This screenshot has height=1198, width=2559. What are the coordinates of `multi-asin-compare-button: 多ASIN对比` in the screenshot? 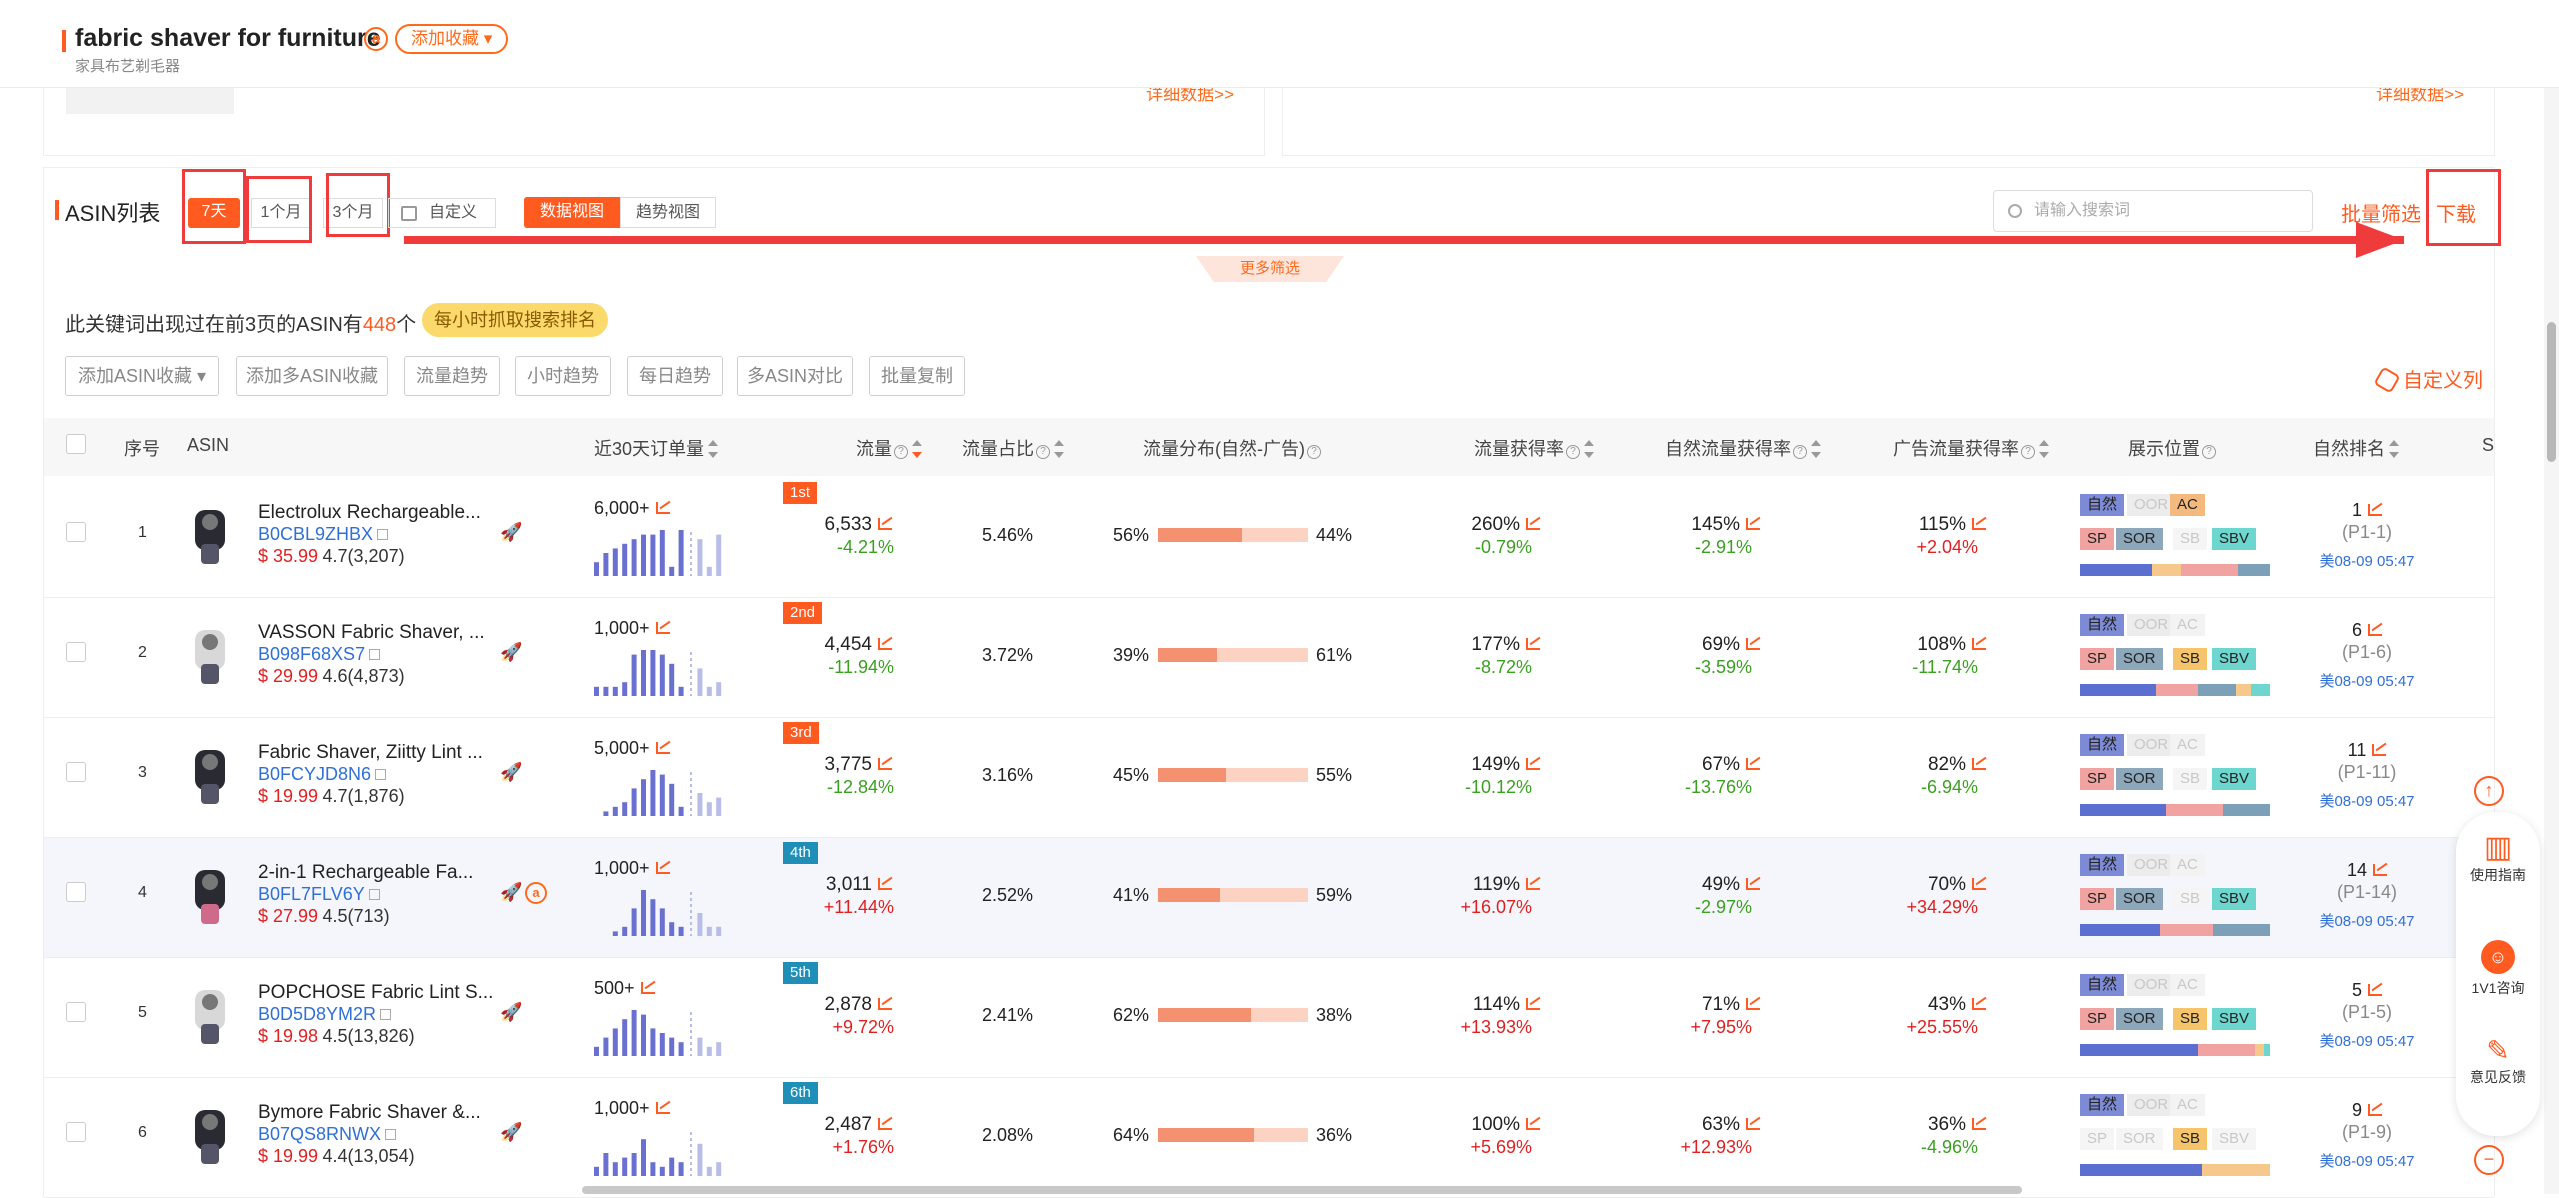 It's located at (795, 376).